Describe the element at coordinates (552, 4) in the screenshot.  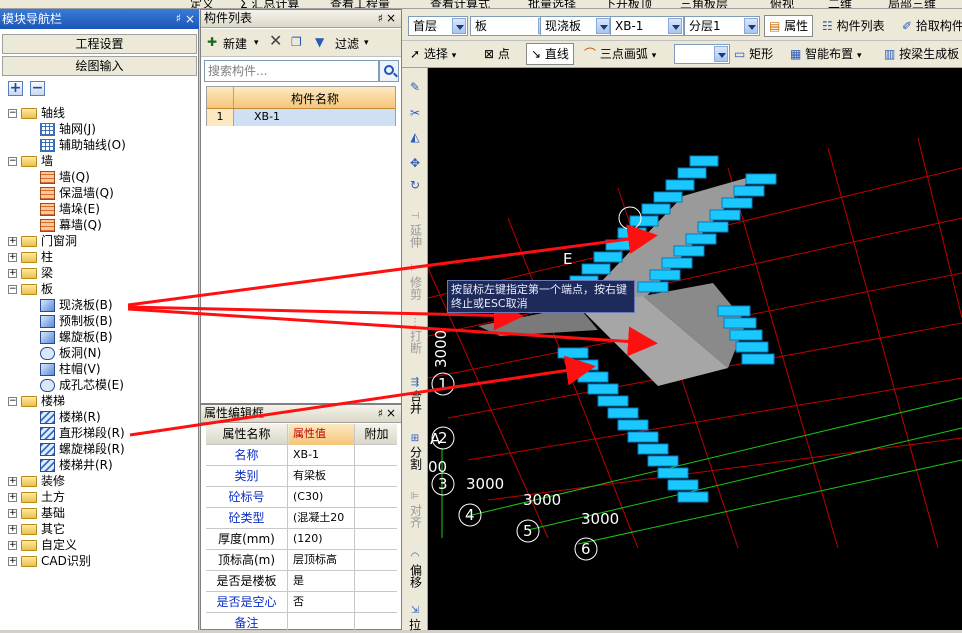
I see `batch-select-button: 批量选择` at that location.